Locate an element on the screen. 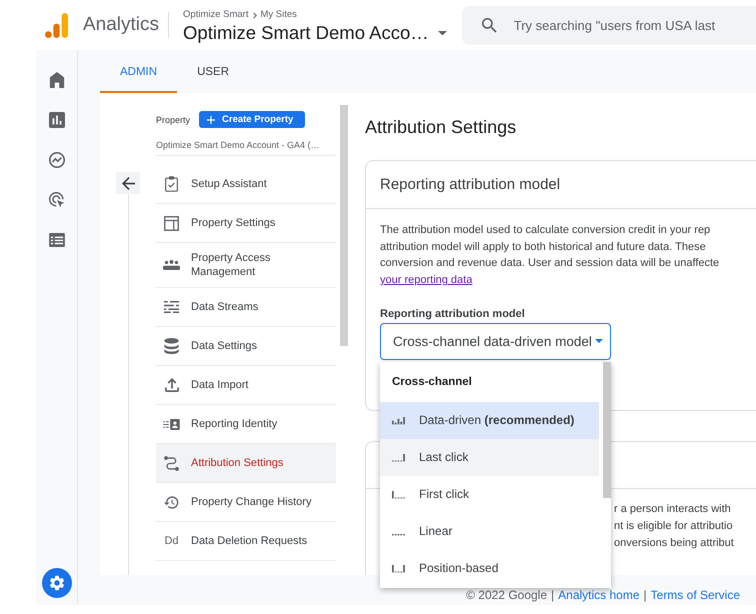 The height and width of the screenshot is (614, 756). menu-option: Linear is located at coordinates (489, 531).